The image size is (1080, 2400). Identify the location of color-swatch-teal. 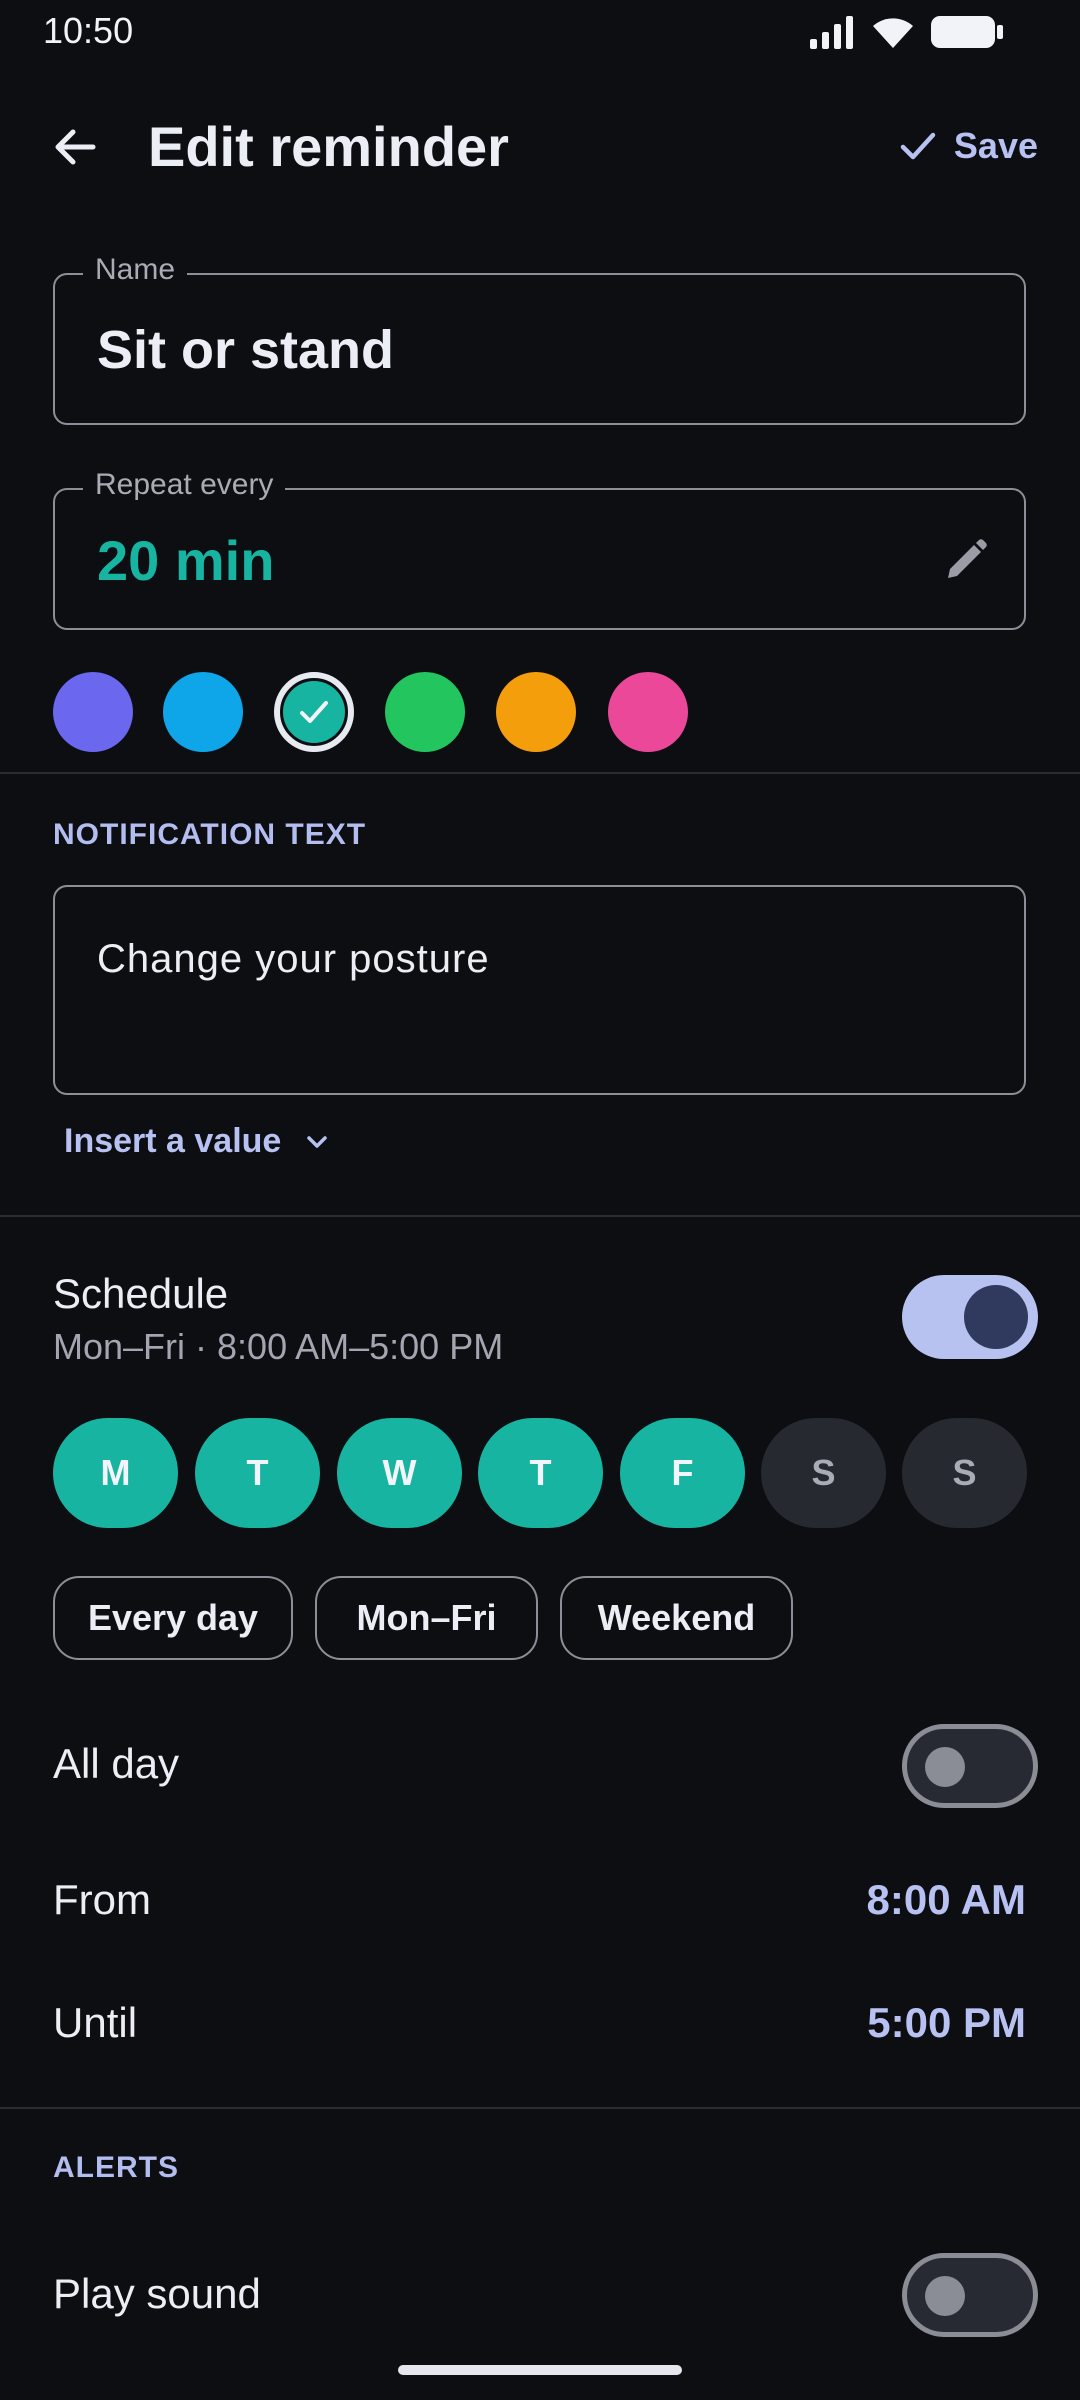
(314, 712).